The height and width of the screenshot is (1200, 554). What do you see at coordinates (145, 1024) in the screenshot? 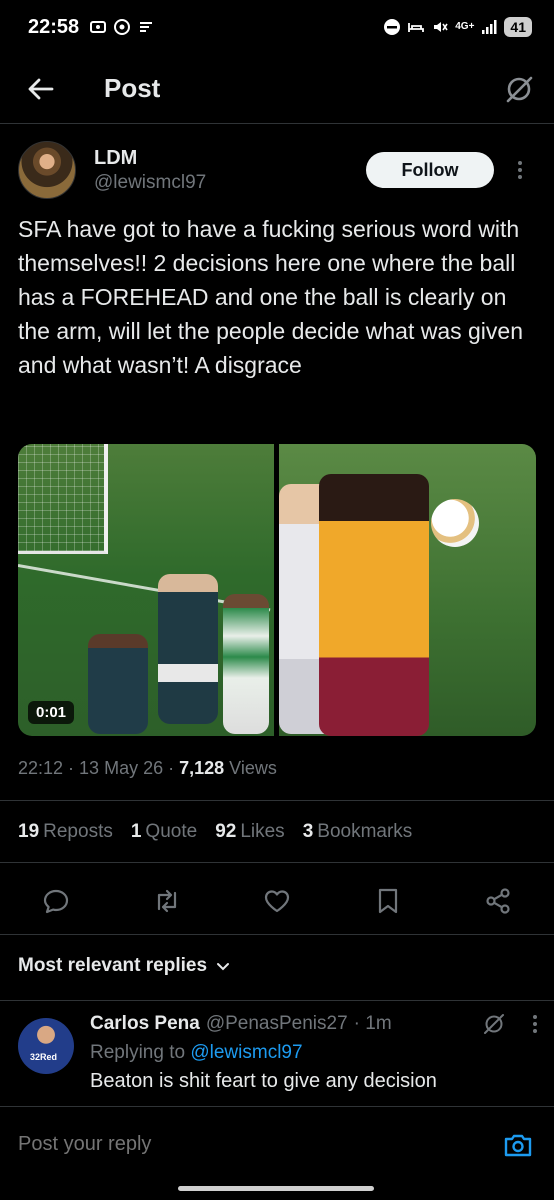
I see `reply-author-name: Carlos Pena` at bounding box center [145, 1024].